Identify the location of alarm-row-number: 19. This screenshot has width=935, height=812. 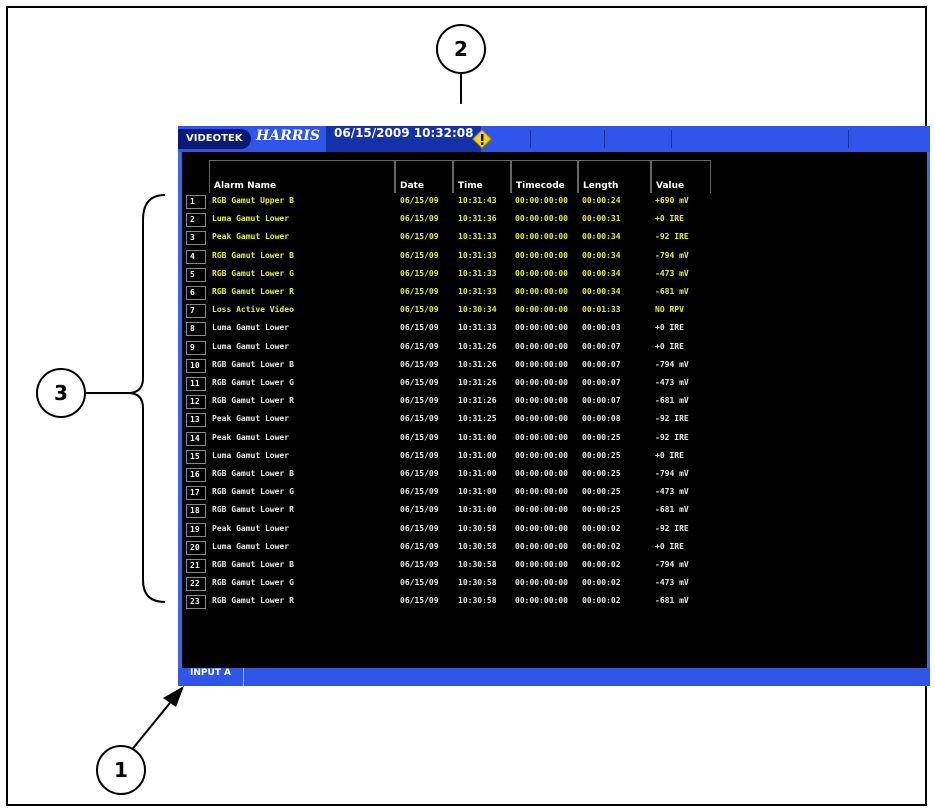
(196, 529).